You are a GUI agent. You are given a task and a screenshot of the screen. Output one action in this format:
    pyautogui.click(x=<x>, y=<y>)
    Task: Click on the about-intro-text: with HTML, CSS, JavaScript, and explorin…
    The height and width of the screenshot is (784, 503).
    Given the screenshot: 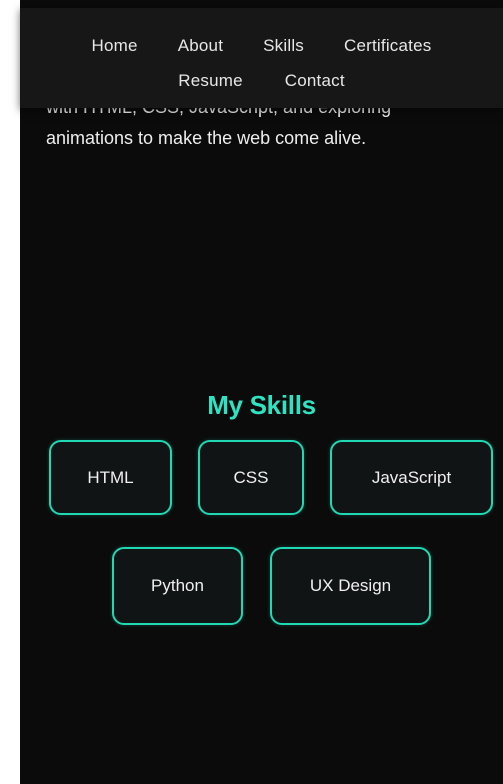 What is the action you would take?
    pyautogui.click(x=266, y=125)
    